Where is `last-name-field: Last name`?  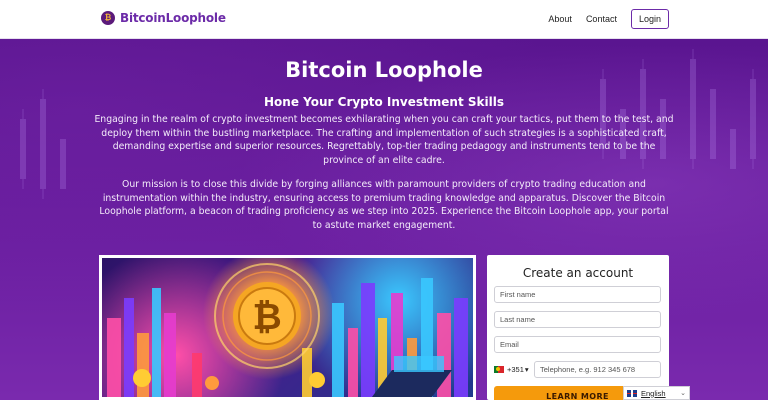
last-name-field: Last name is located at coordinates (577, 319).